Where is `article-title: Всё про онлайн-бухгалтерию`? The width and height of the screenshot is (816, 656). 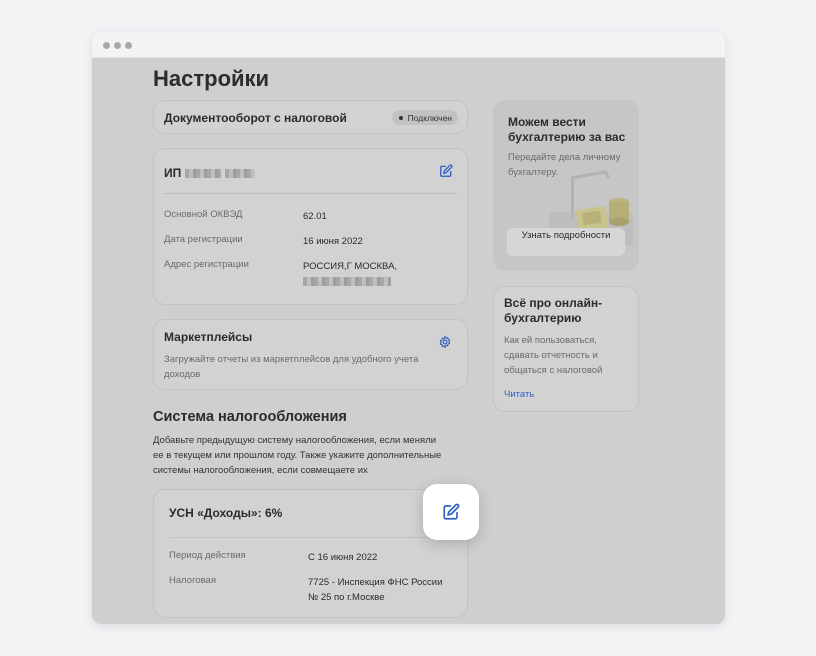 article-title: Всё про онлайн-бухгалтерию is located at coordinates (553, 310).